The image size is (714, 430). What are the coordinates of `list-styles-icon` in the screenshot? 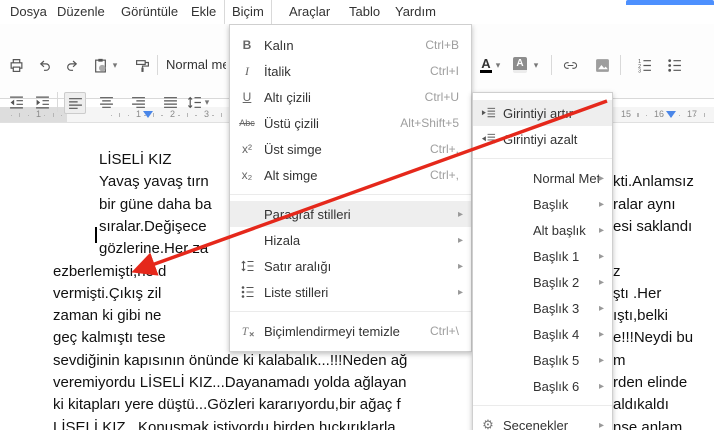 It's located at (247, 292).